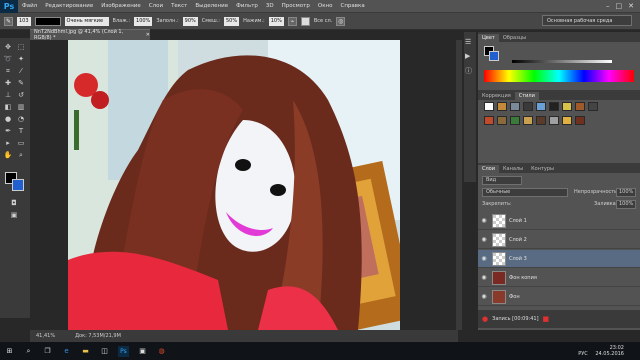 The image size is (640, 360). I want to click on type-tool-icon: T, so click(21, 131).